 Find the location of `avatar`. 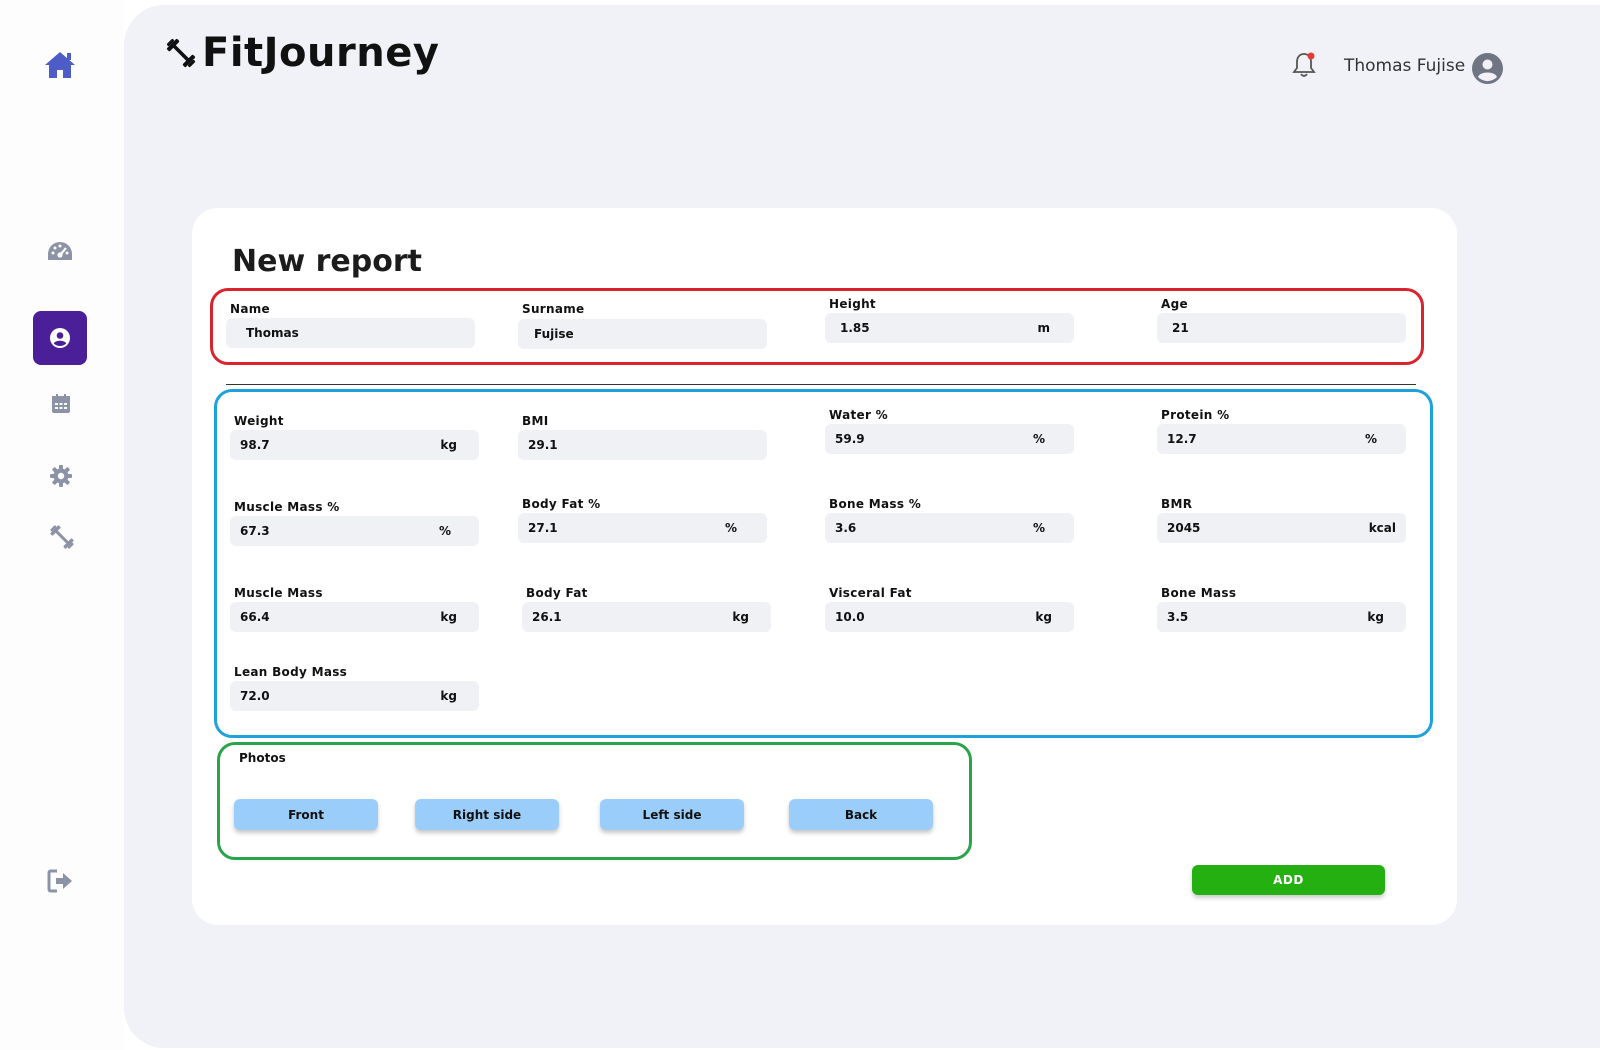

avatar is located at coordinates (1487, 70).